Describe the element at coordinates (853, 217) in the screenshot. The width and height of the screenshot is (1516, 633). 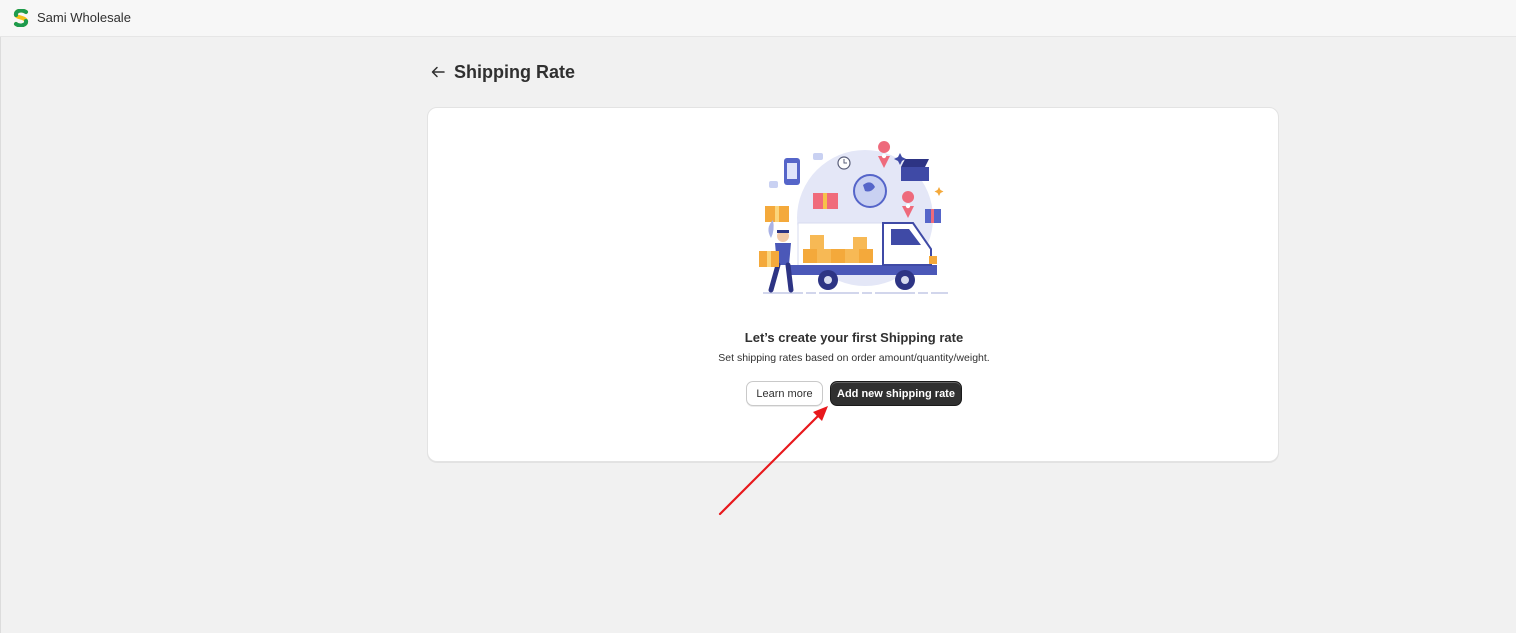
I see `delivery-truck-illustration` at that location.